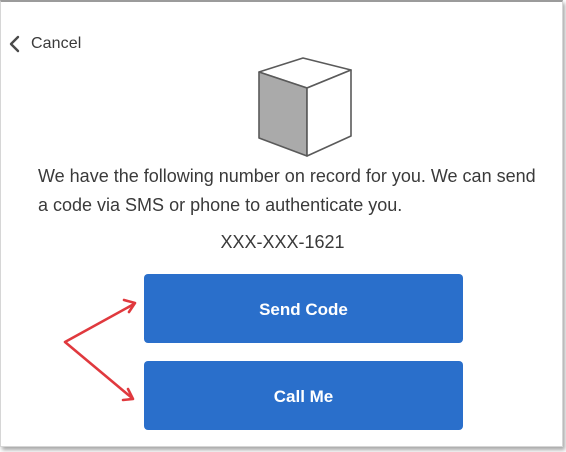 Image resolution: width=566 pixels, height=452 pixels. I want to click on cube-icon, so click(305, 107).